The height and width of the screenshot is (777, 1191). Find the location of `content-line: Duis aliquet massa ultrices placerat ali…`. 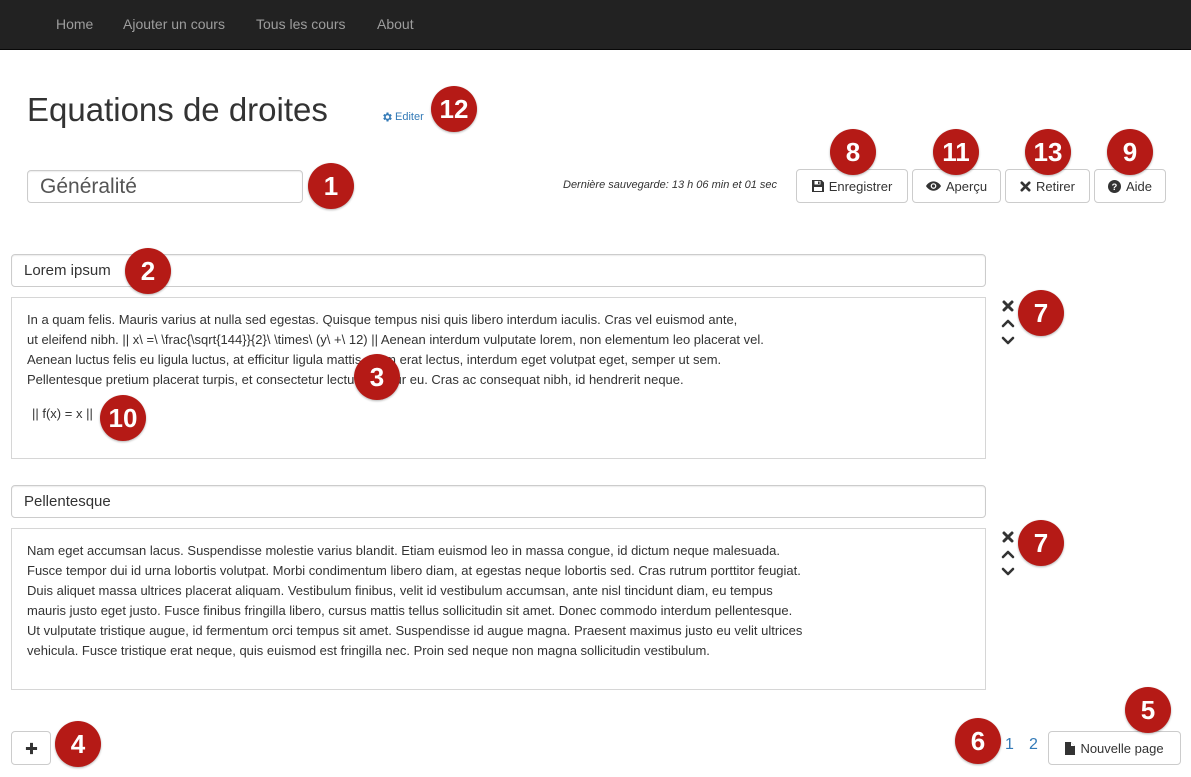

content-line: Duis aliquet massa ultrices placerat ali… is located at coordinates (400, 590).